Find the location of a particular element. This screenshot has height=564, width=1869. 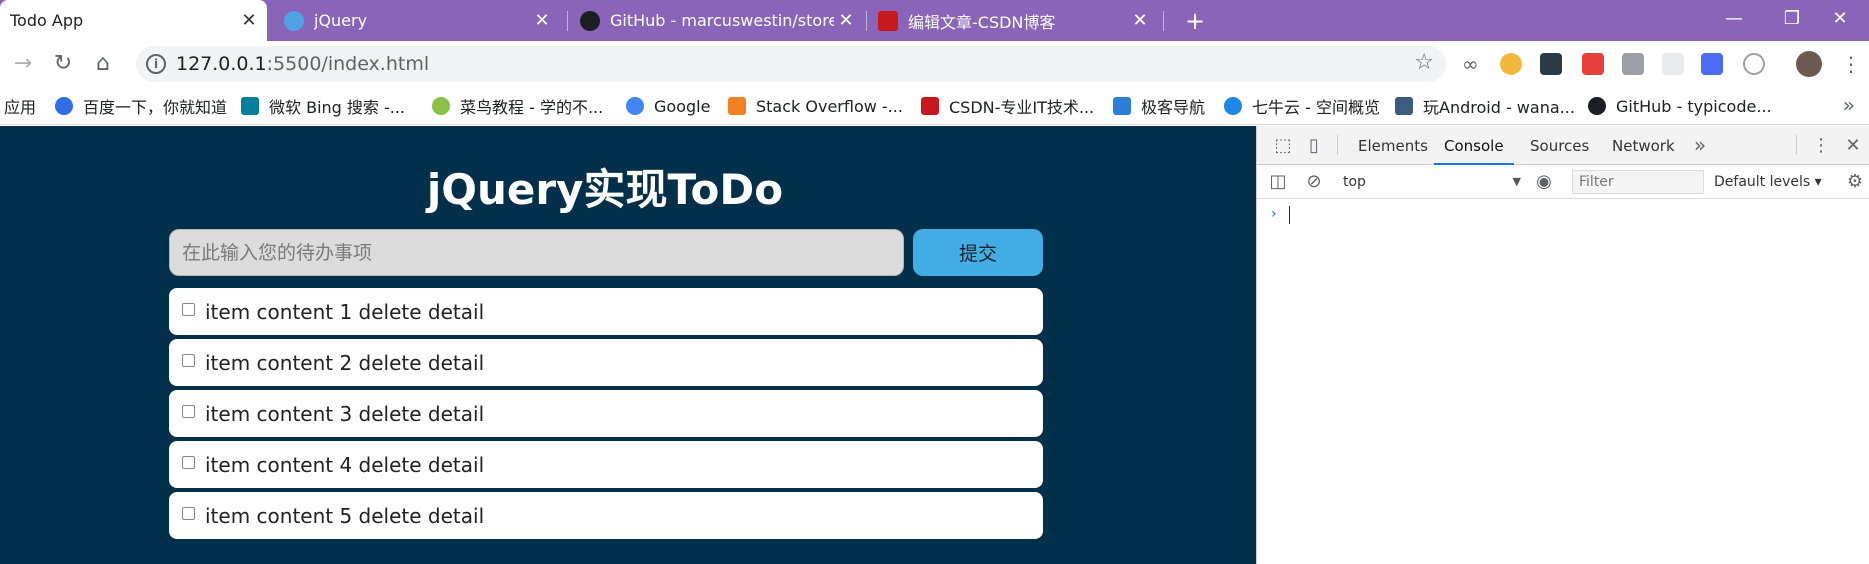

clear-console-icon: ⊘ is located at coordinates (1314, 182).